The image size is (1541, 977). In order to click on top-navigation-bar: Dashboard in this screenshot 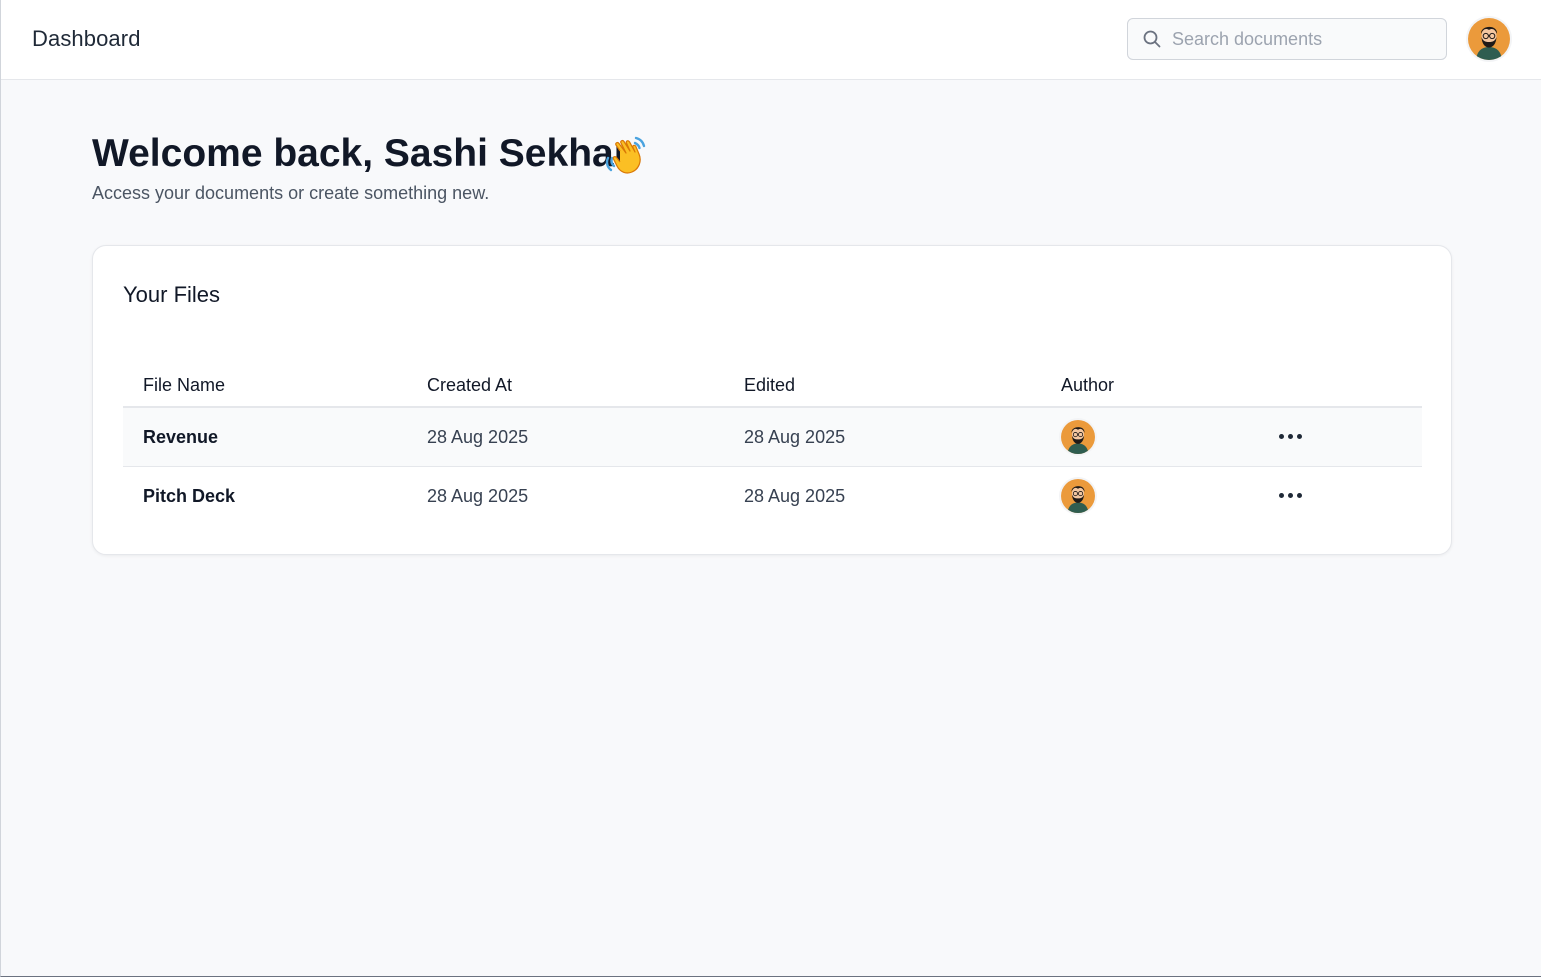, I will do `click(771, 40)`.